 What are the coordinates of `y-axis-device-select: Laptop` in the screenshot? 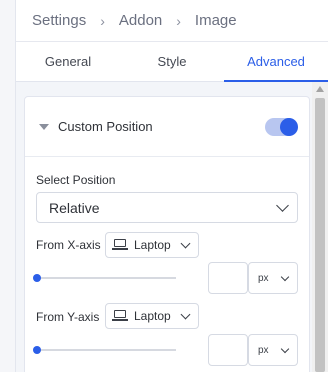 It's located at (152, 316).